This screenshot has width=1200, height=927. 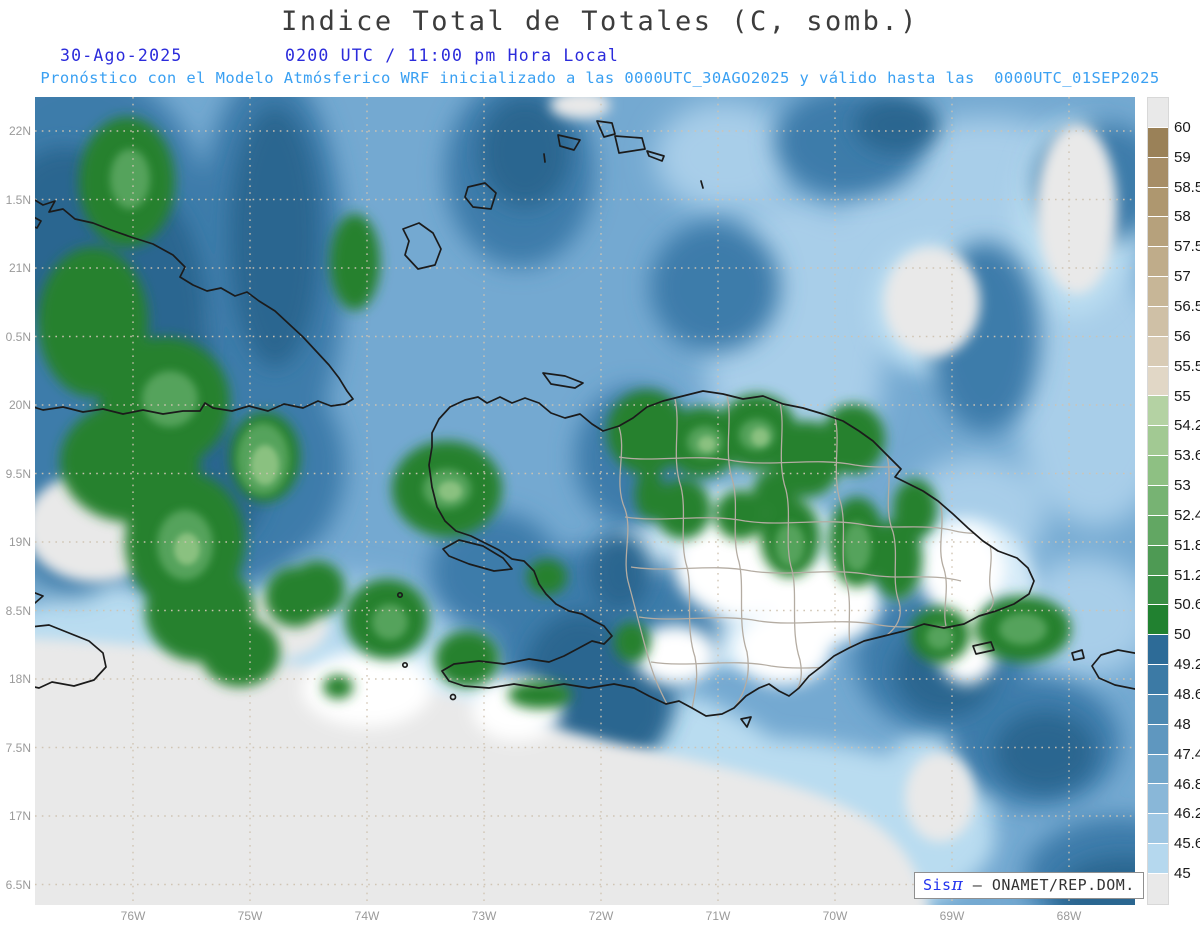 I want to click on colorbar-tick-label: 56, so click(x=1182, y=336).